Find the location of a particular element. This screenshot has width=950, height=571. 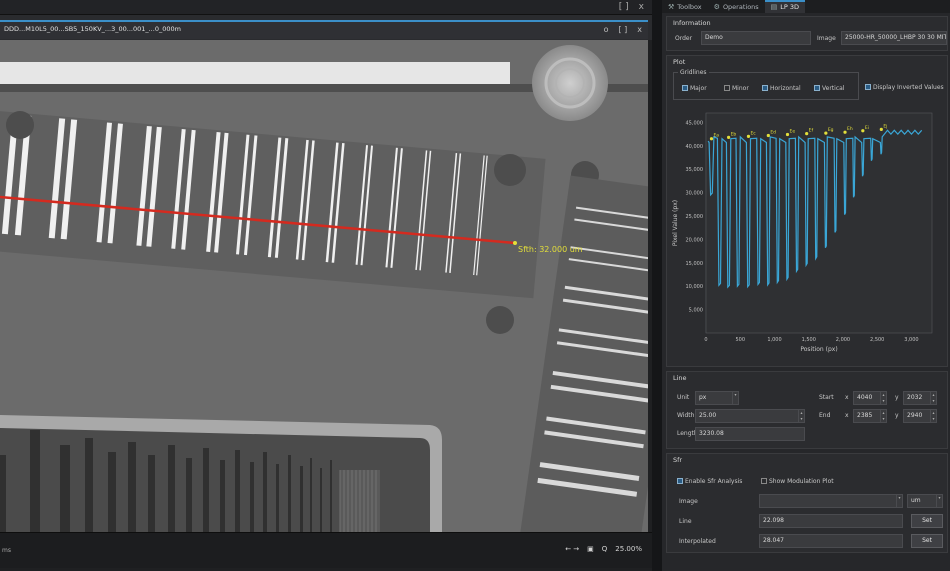

start-x-field: 4040 ▴ ▾ is located at coordinates (870, 398).